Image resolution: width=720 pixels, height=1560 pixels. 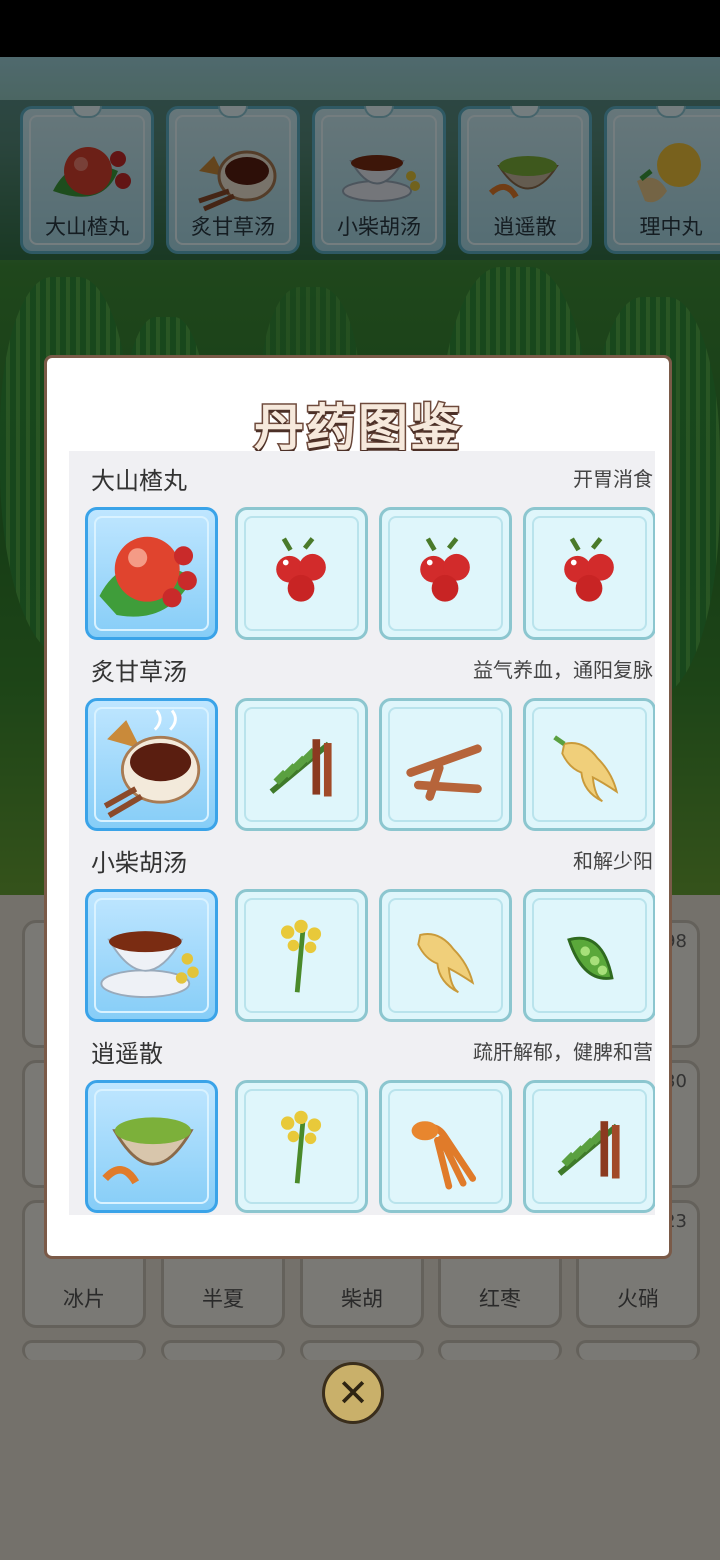 I want to click on recipe-section: 小柴胡汤 和解少阳, so click(x=362, y=928).